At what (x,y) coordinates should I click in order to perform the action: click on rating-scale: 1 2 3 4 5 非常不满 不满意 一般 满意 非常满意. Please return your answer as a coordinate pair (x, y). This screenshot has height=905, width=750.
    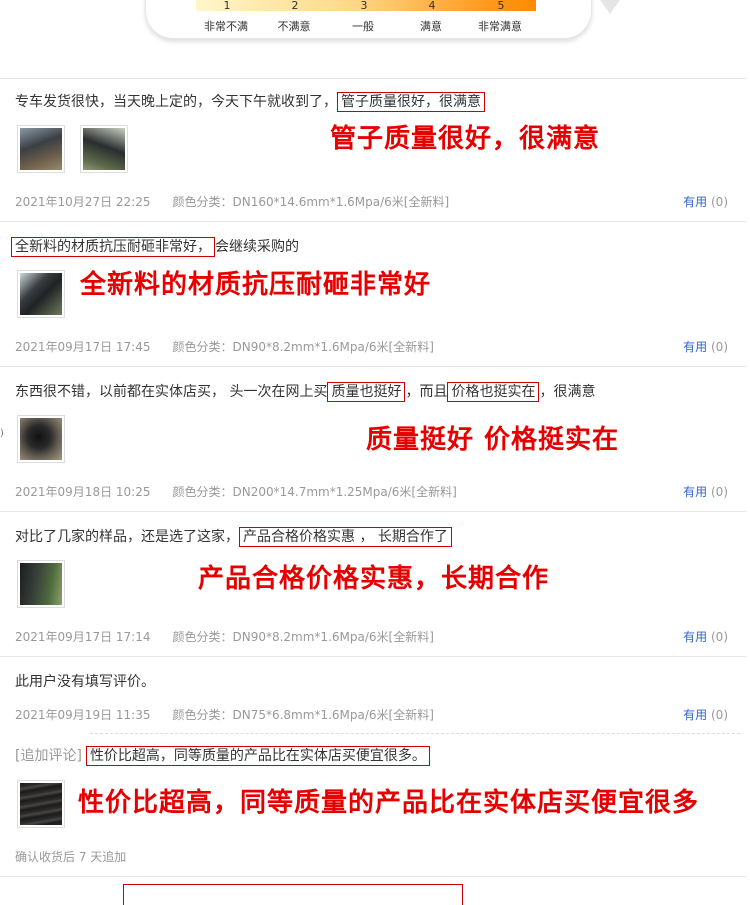
    Looking at the image, I should click on (368, 19).